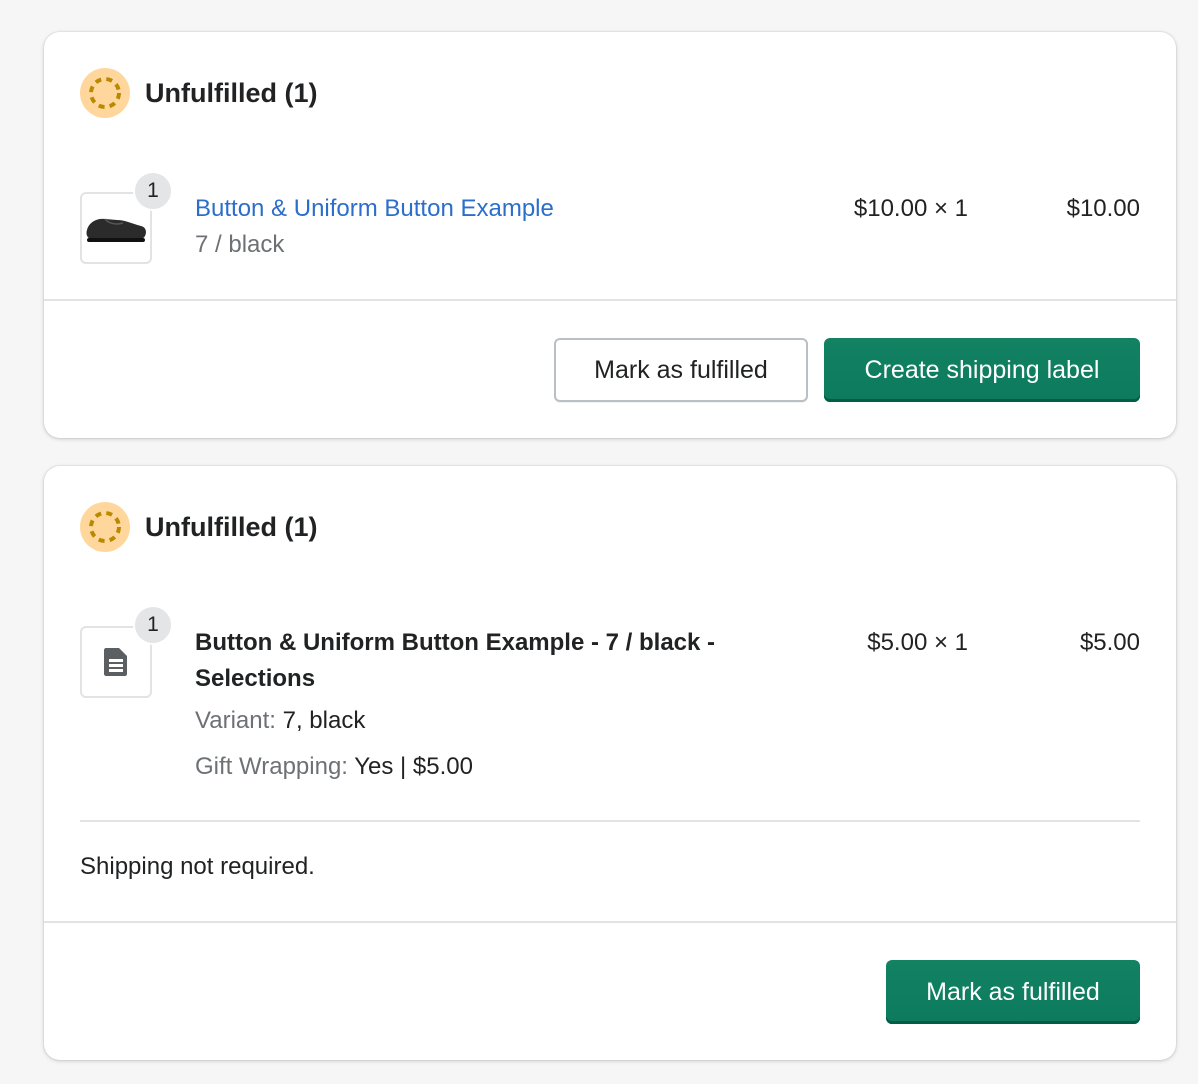 This screenshot has width=1198, height=1084. What do you see at coordinates (1103, 208) in the screenshot?
I see `line-total: $10.00` at bounding box center [1103, 208].